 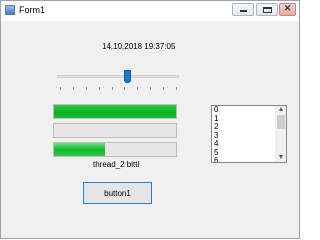 I want to click on list-item: 0, so click(x=244, y=110).